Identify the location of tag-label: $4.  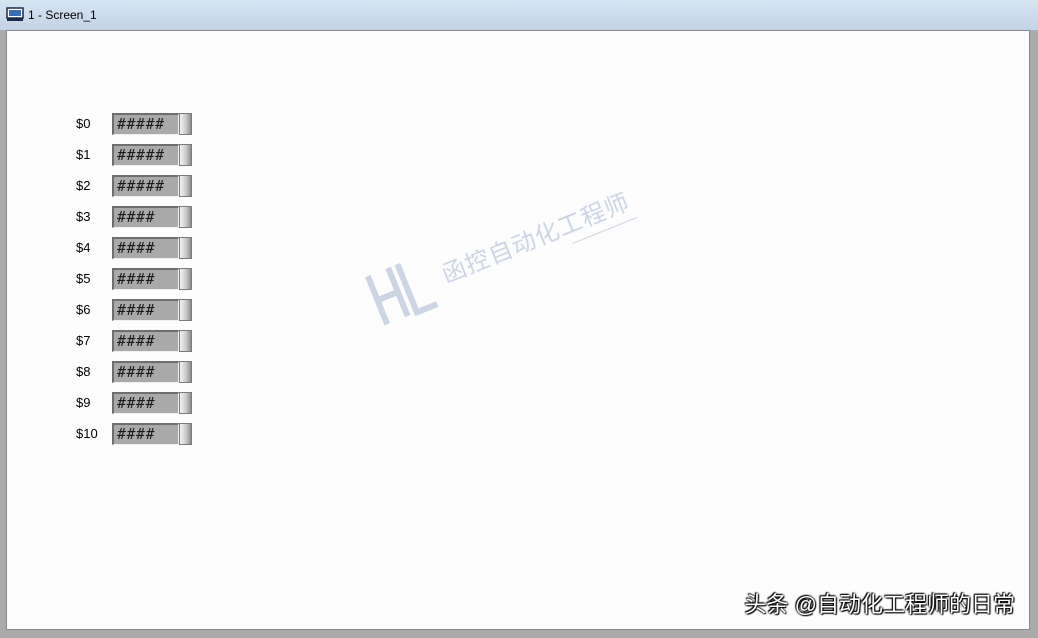
(83, 247).